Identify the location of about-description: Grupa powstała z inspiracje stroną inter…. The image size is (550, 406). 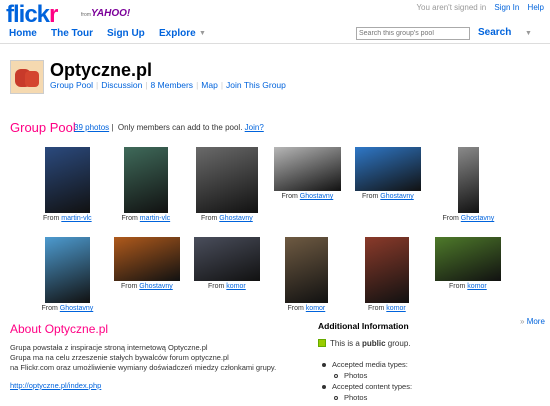
(143, 357).